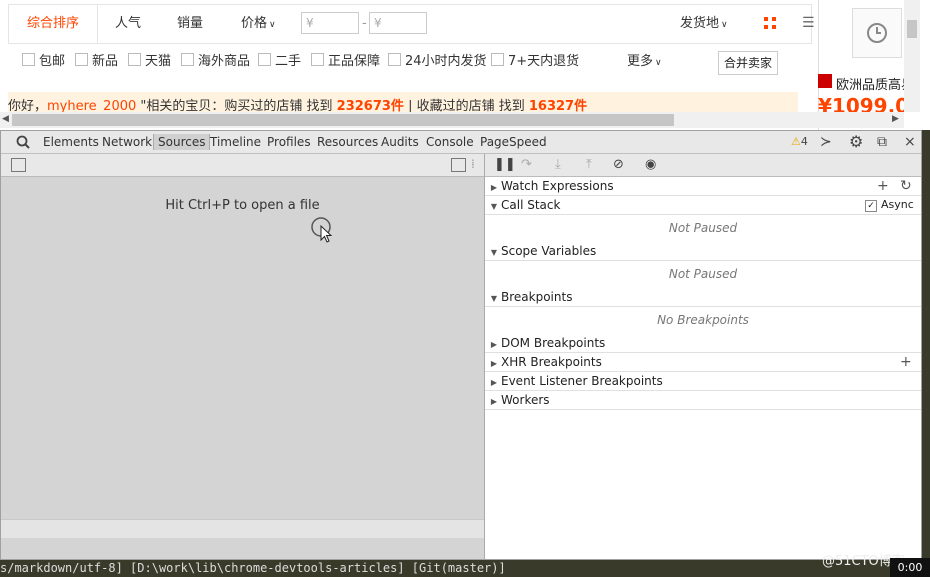  What do you see at coordinates (364, 23) in the screenshot?
I see `price-dash: -` at bounding box center [364, 23].